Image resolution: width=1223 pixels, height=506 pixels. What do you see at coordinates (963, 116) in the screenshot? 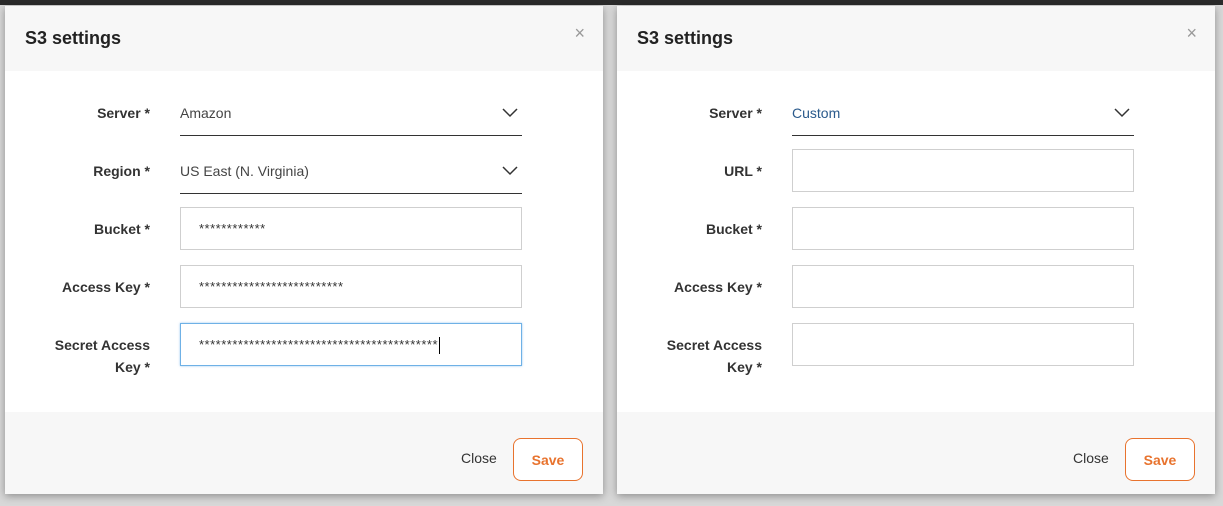
I see `server-select: Custom` at bounding box center [963, 116].